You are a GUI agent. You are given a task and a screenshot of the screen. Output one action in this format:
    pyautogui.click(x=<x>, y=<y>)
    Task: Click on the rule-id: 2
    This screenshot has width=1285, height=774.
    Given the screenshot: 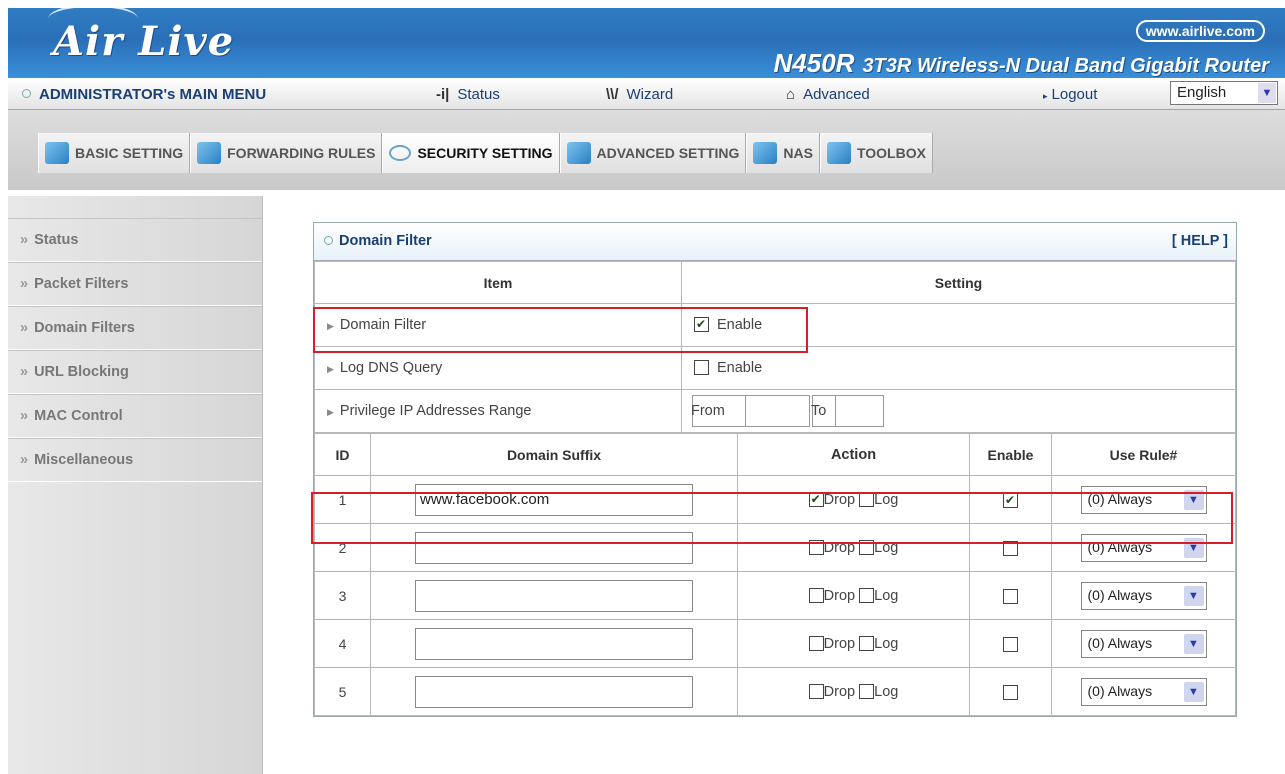 What is the action you would take?
    pyautogui.click(x=342, y=547)
    